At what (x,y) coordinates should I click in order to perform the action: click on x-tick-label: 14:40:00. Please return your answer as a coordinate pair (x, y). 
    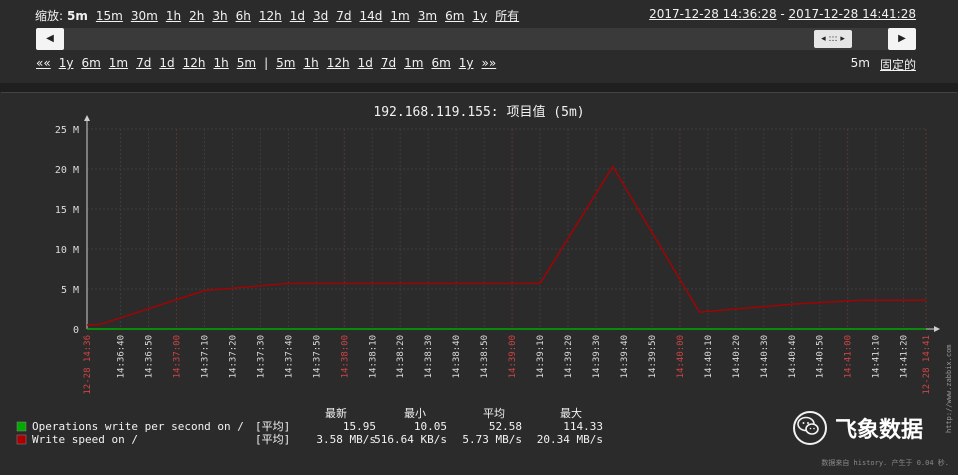
    Looking at the image, I should click on (681, 356).